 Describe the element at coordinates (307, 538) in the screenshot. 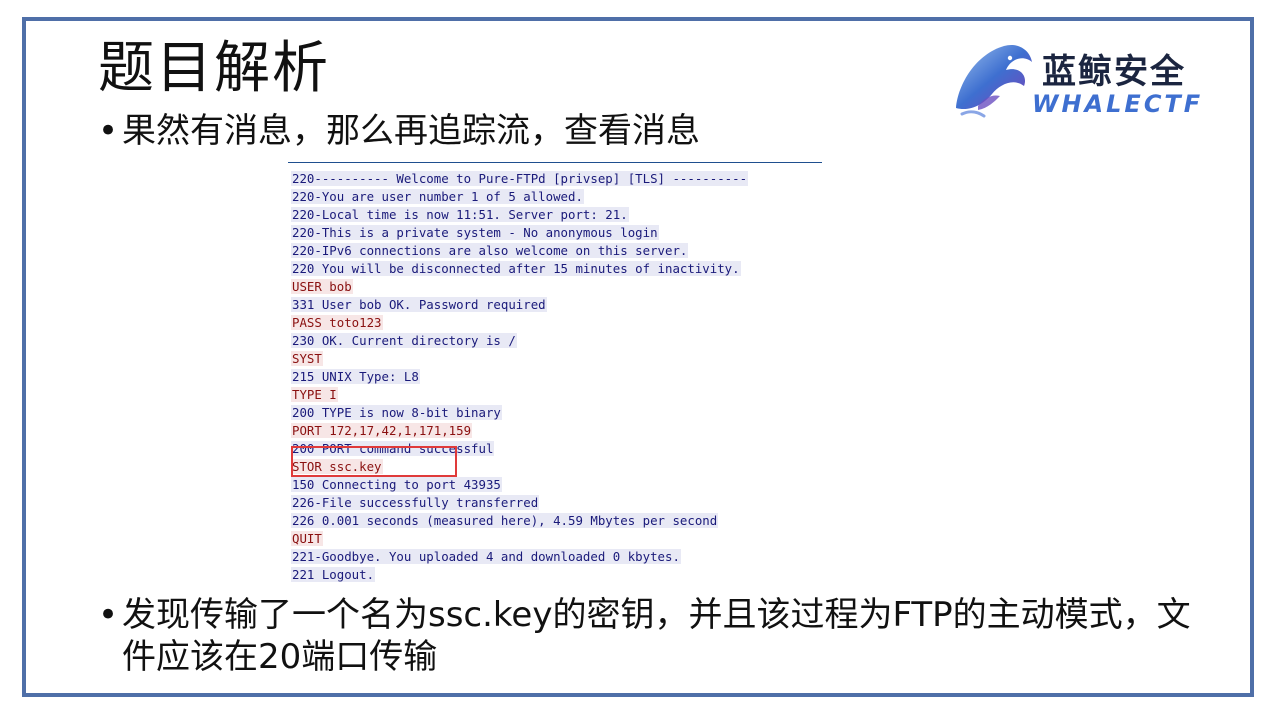

I see `stream-line-text: QUIT` at that location.